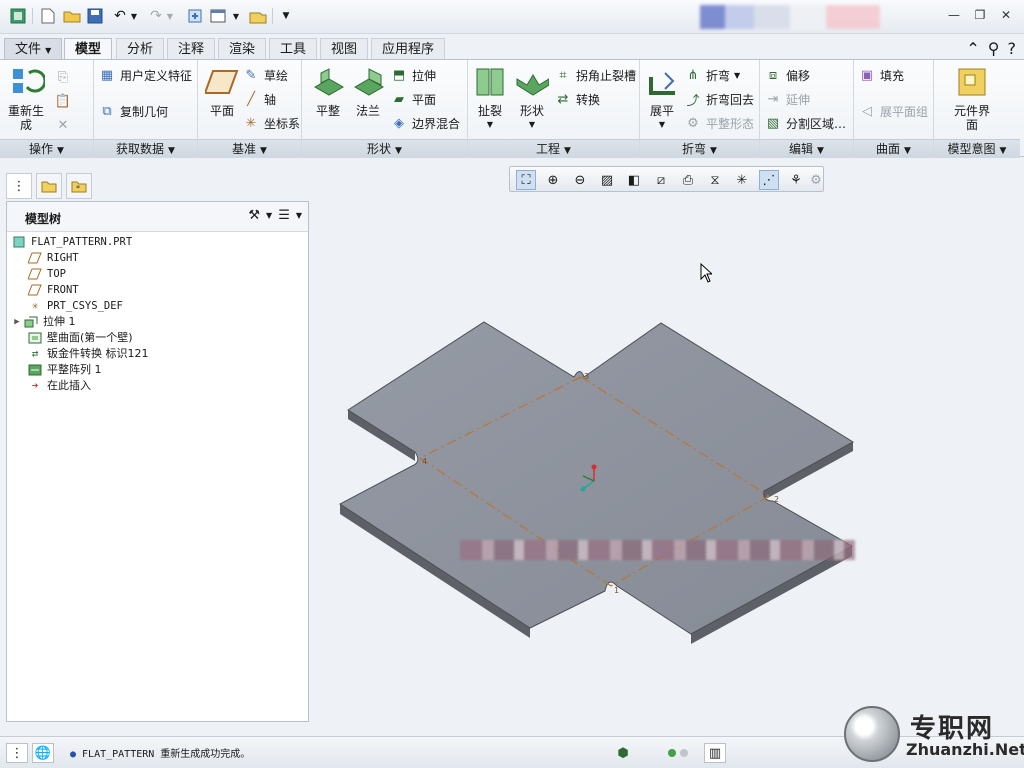 The height and width of the screenshot is (768, 1024). I want to click on copy-geometry-button: ⧉ 复制几何, so click(133, 111).